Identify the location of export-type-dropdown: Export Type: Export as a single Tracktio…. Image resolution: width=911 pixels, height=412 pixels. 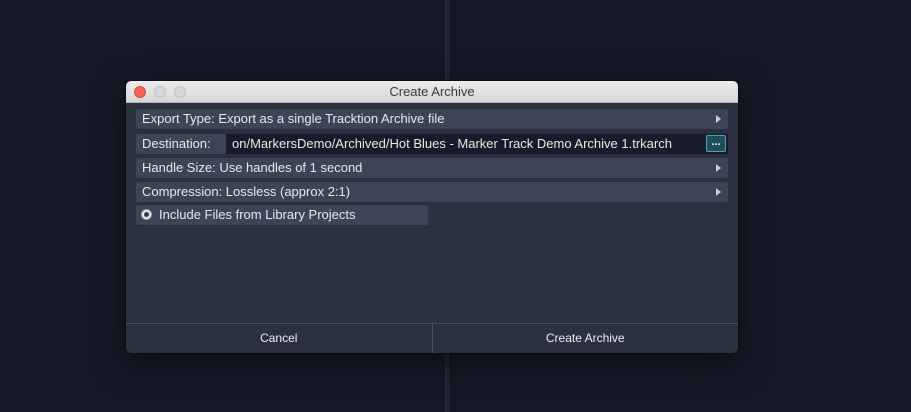
(432, 119).